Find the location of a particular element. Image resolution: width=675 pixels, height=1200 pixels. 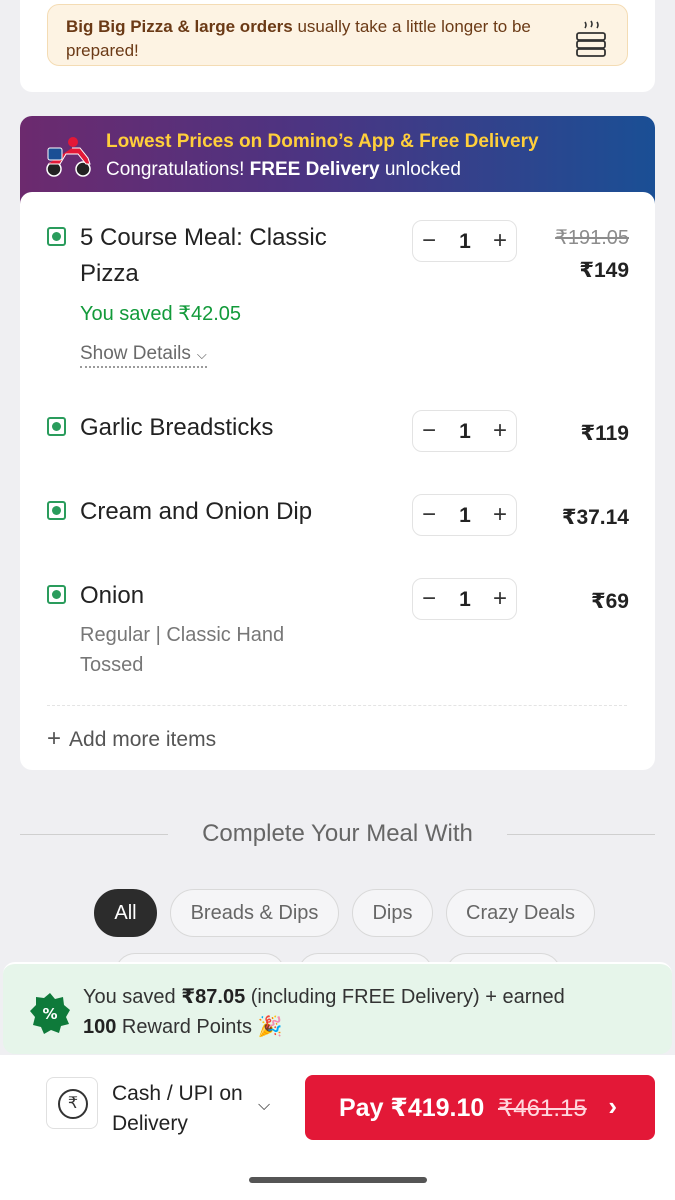

chip-dips: Dips is located at coordinates (392, 913).